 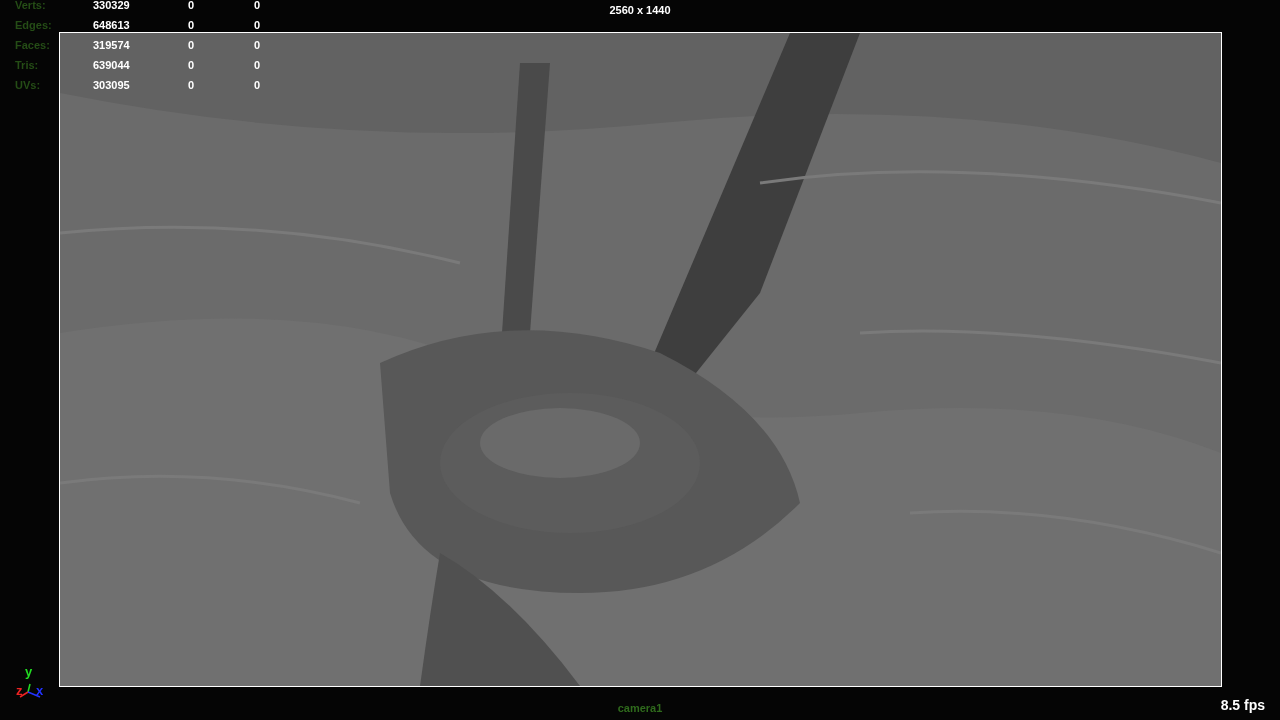 I want to click on stat-value: 648613, so click(x=112, y=25).